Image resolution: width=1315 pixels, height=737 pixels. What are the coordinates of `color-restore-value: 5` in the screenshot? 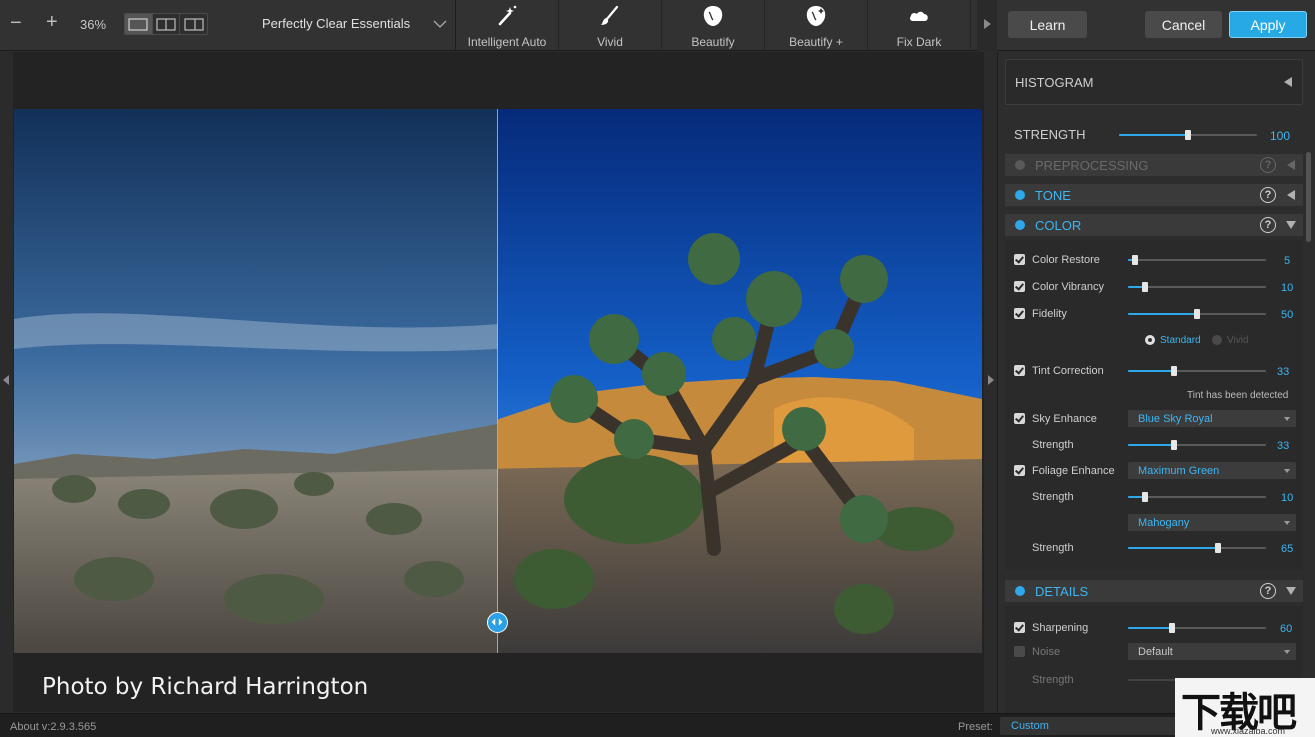 It's located at (1287, 261).